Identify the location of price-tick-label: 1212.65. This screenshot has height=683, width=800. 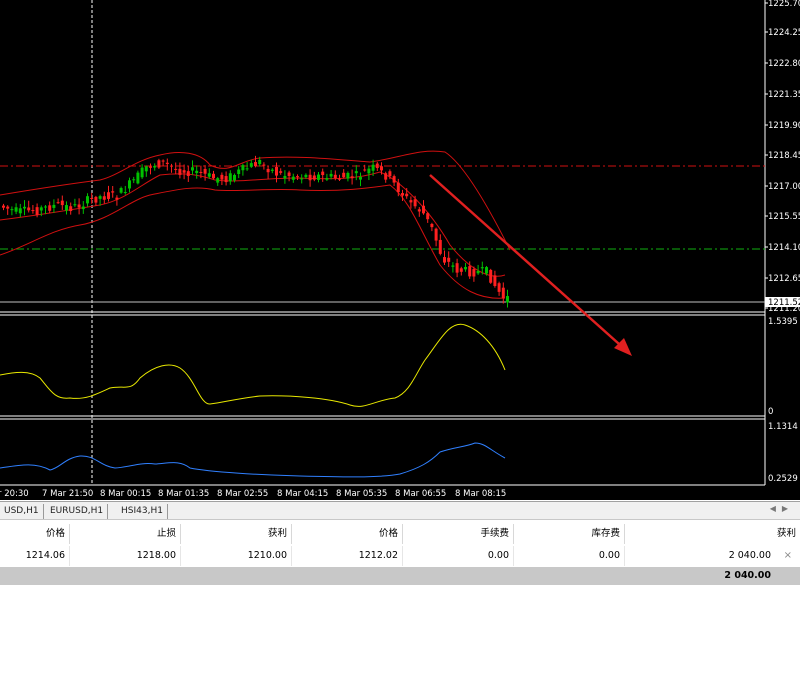
(784, 279).